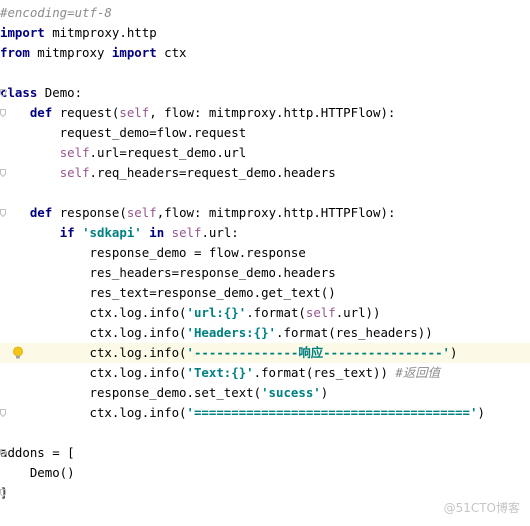 The height and width of the screenshot is (526, 530). What do you see at coordinates (220, 232) in the screenshot?
I see `code-token: .url:` at bounding box center [220, 232].